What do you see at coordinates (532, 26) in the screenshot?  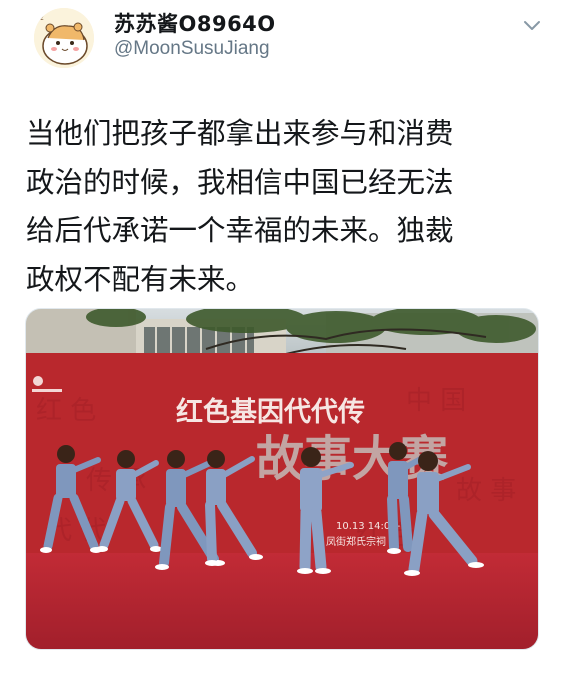 I see `chevron-down-icon` at bounding box center [532, 26].